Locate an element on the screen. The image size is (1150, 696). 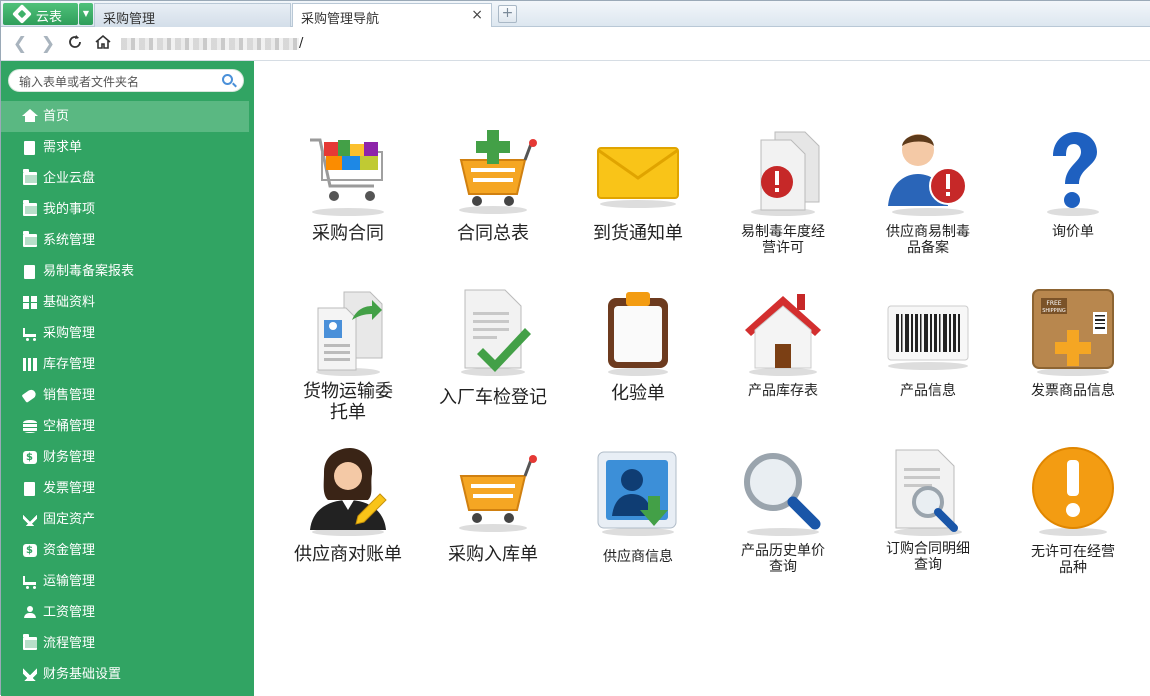
sidebar-item-requisition: 需求单 is located at coordinates (127, 147).